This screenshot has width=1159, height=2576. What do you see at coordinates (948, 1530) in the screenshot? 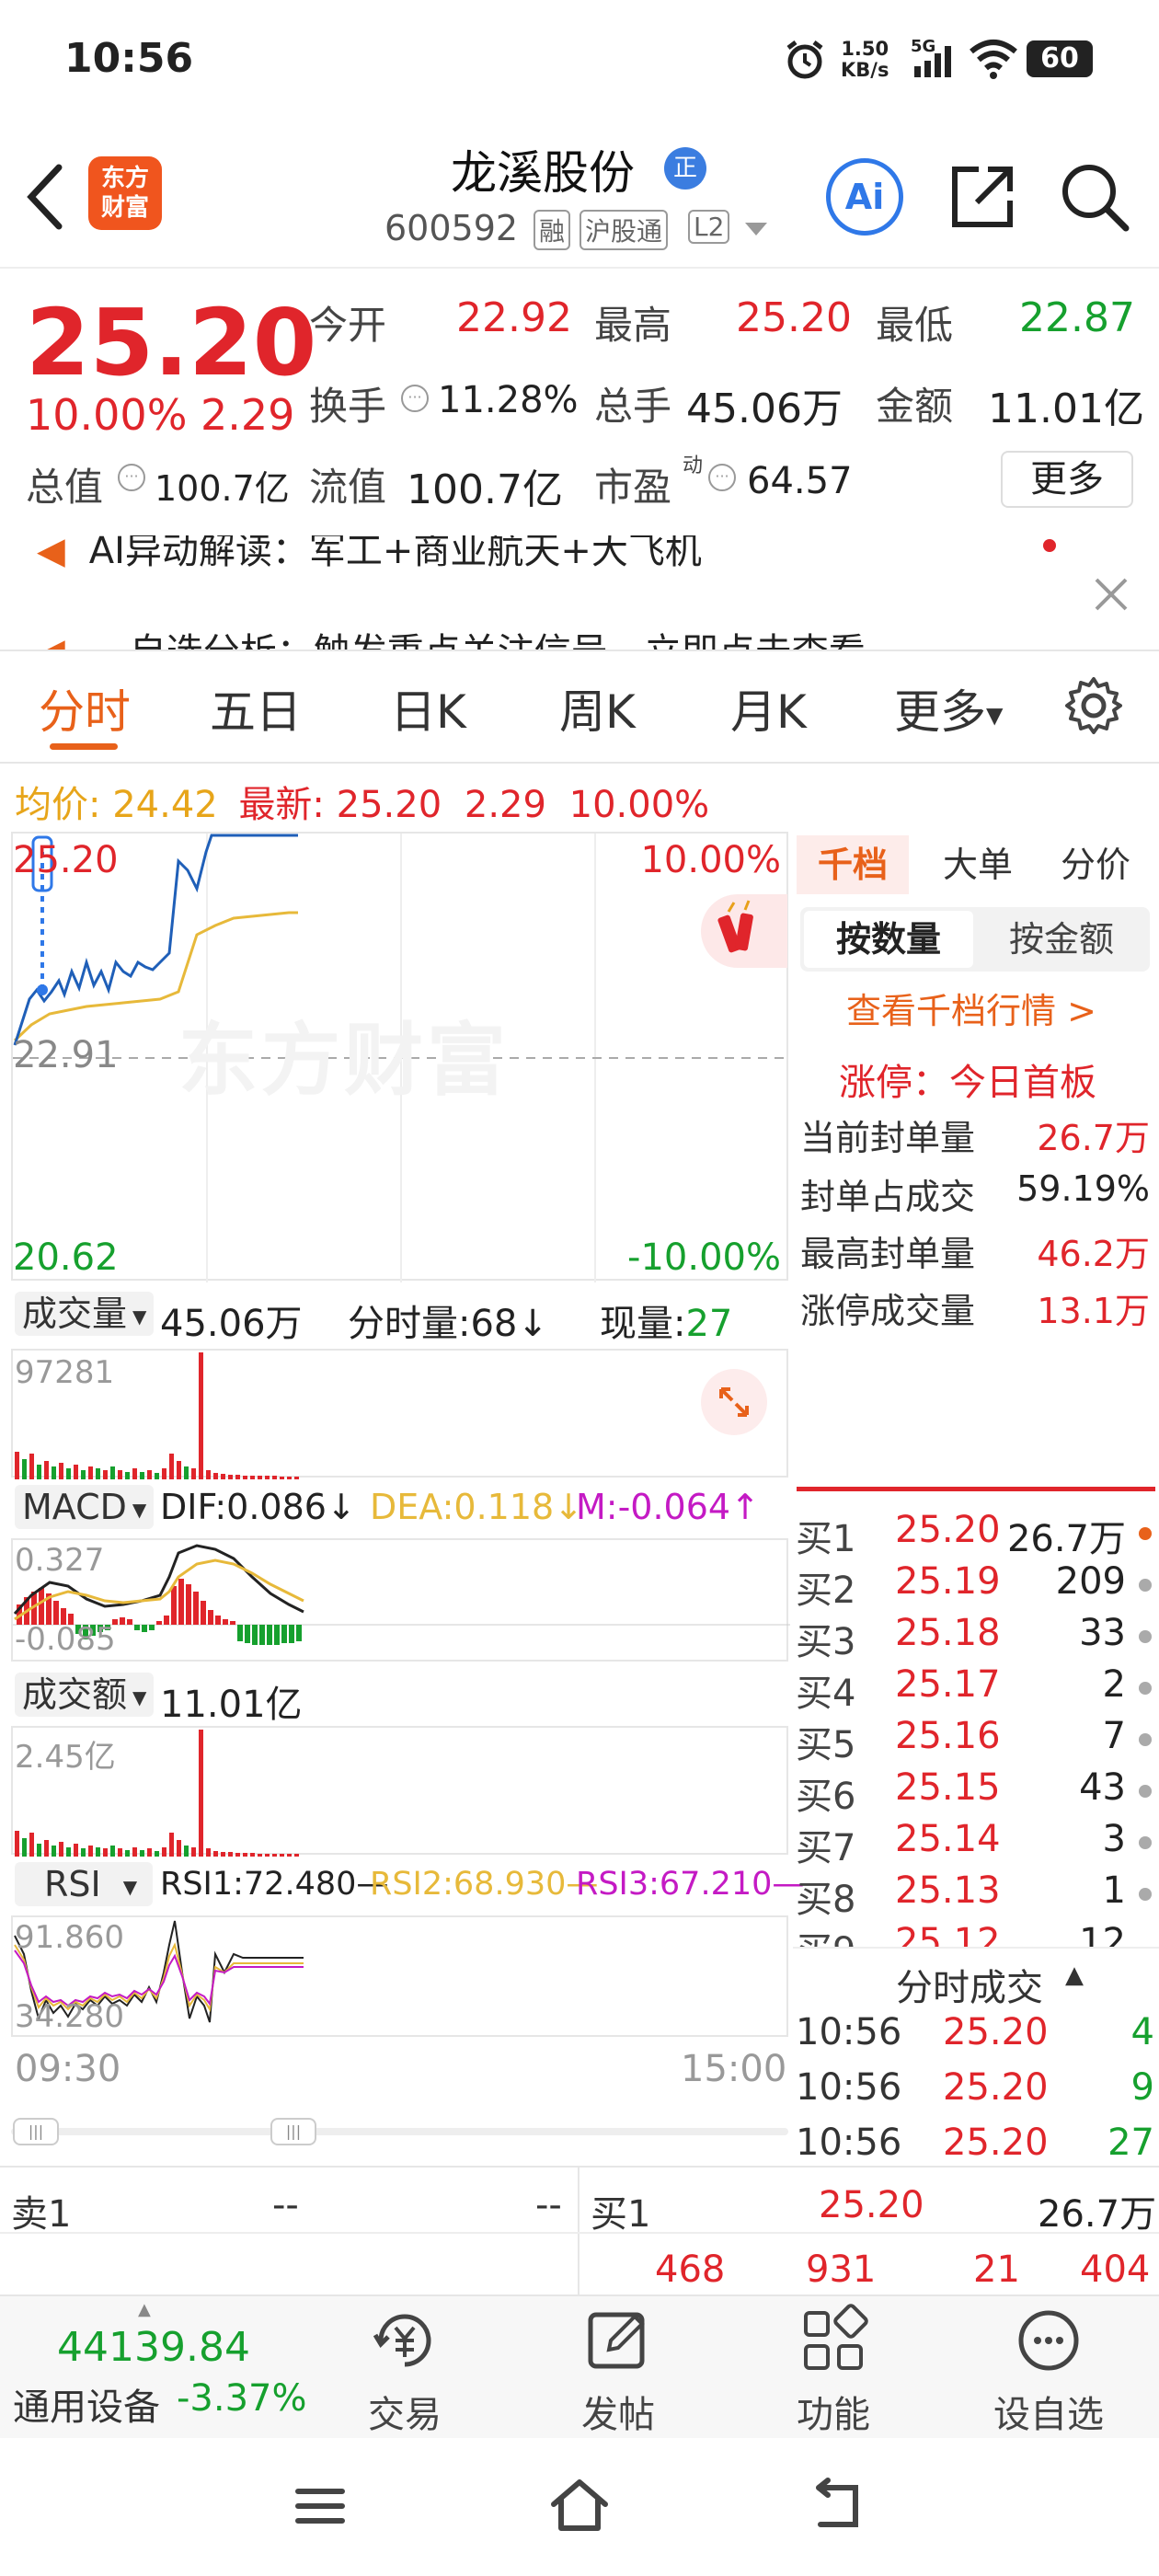
I see `bid-price: 25.20` at bounding box center [948, 1530].